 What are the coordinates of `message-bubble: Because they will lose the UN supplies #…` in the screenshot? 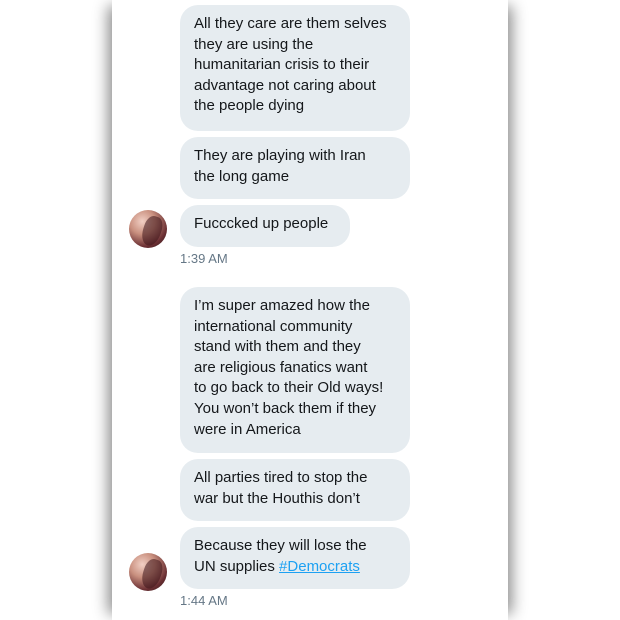 It's located at (295, 558).